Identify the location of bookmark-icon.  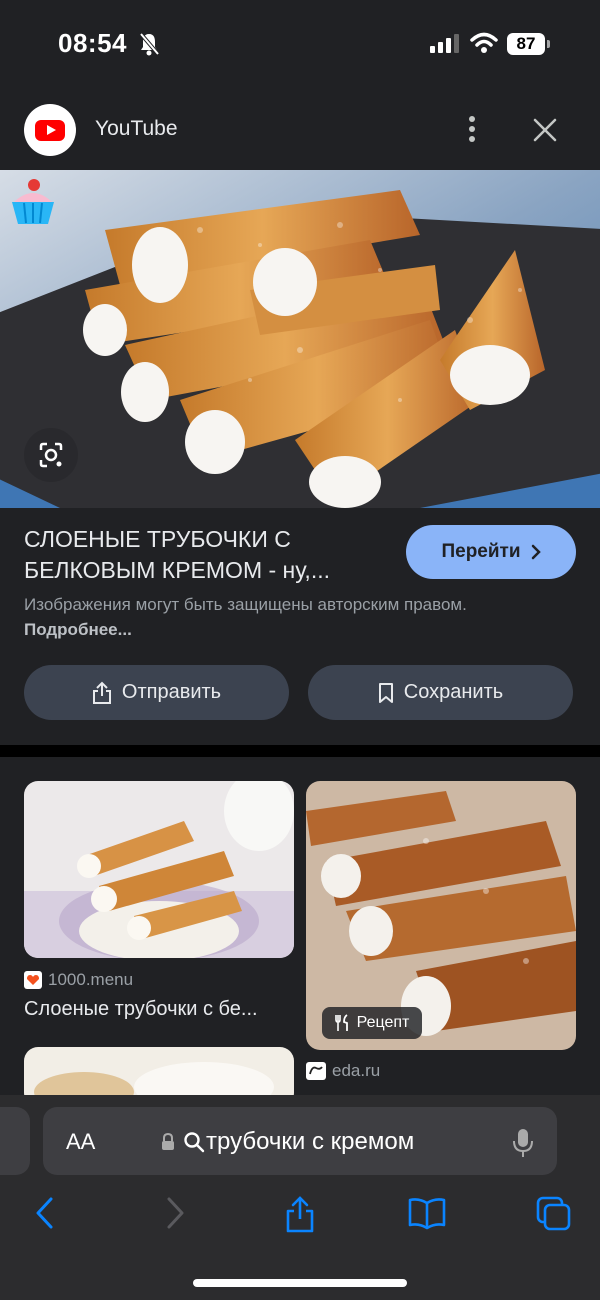
(385, 692).